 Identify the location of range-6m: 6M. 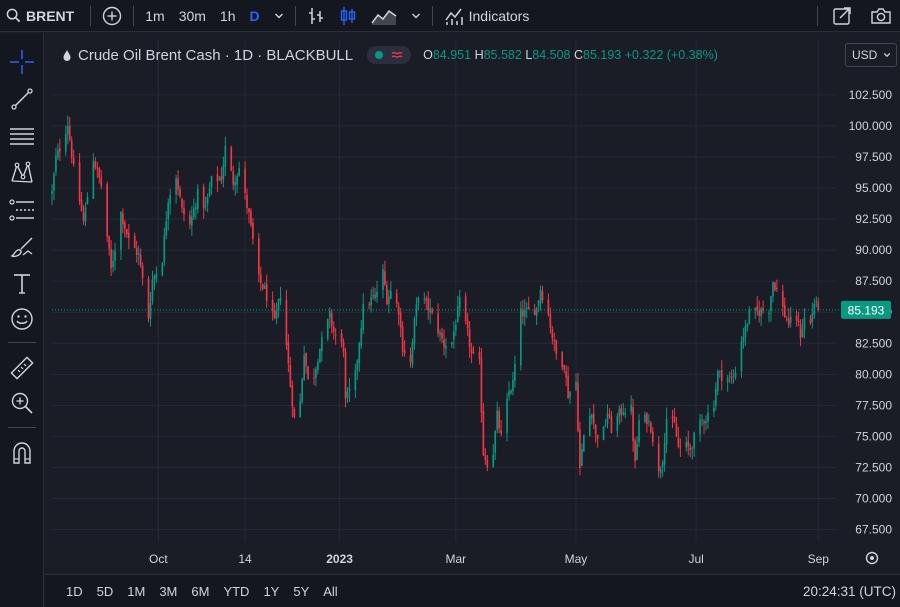
(200, 591).